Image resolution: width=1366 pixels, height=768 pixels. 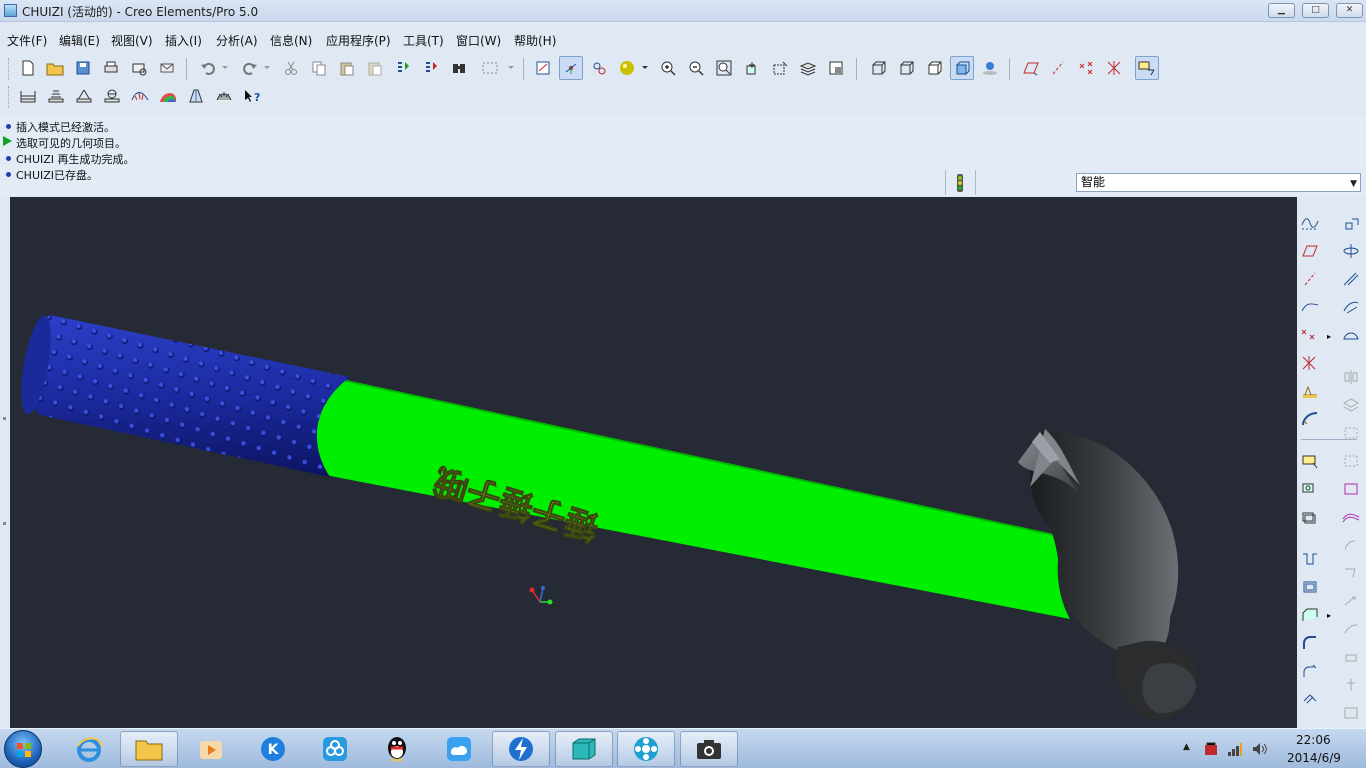 I want to click on draft-analysis-button, so click(x=196, y=96).